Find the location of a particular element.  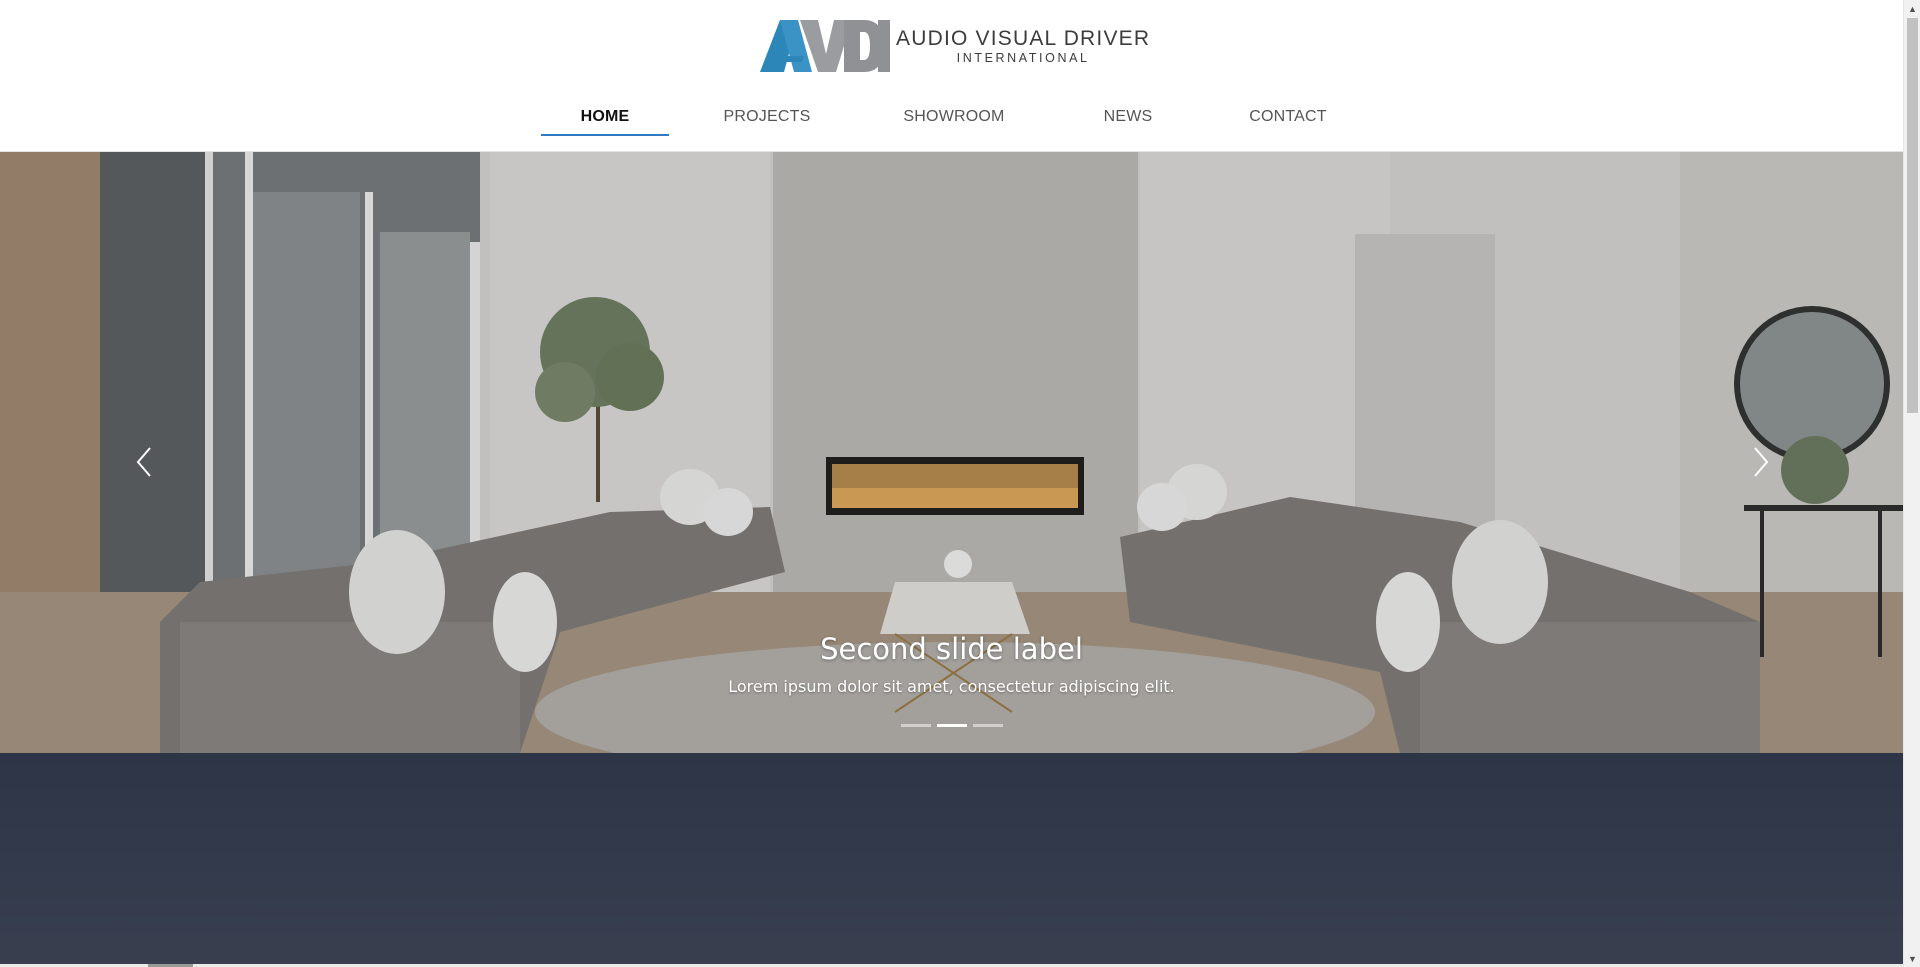

chevron-left-icon is located at coordinates (143, 462).